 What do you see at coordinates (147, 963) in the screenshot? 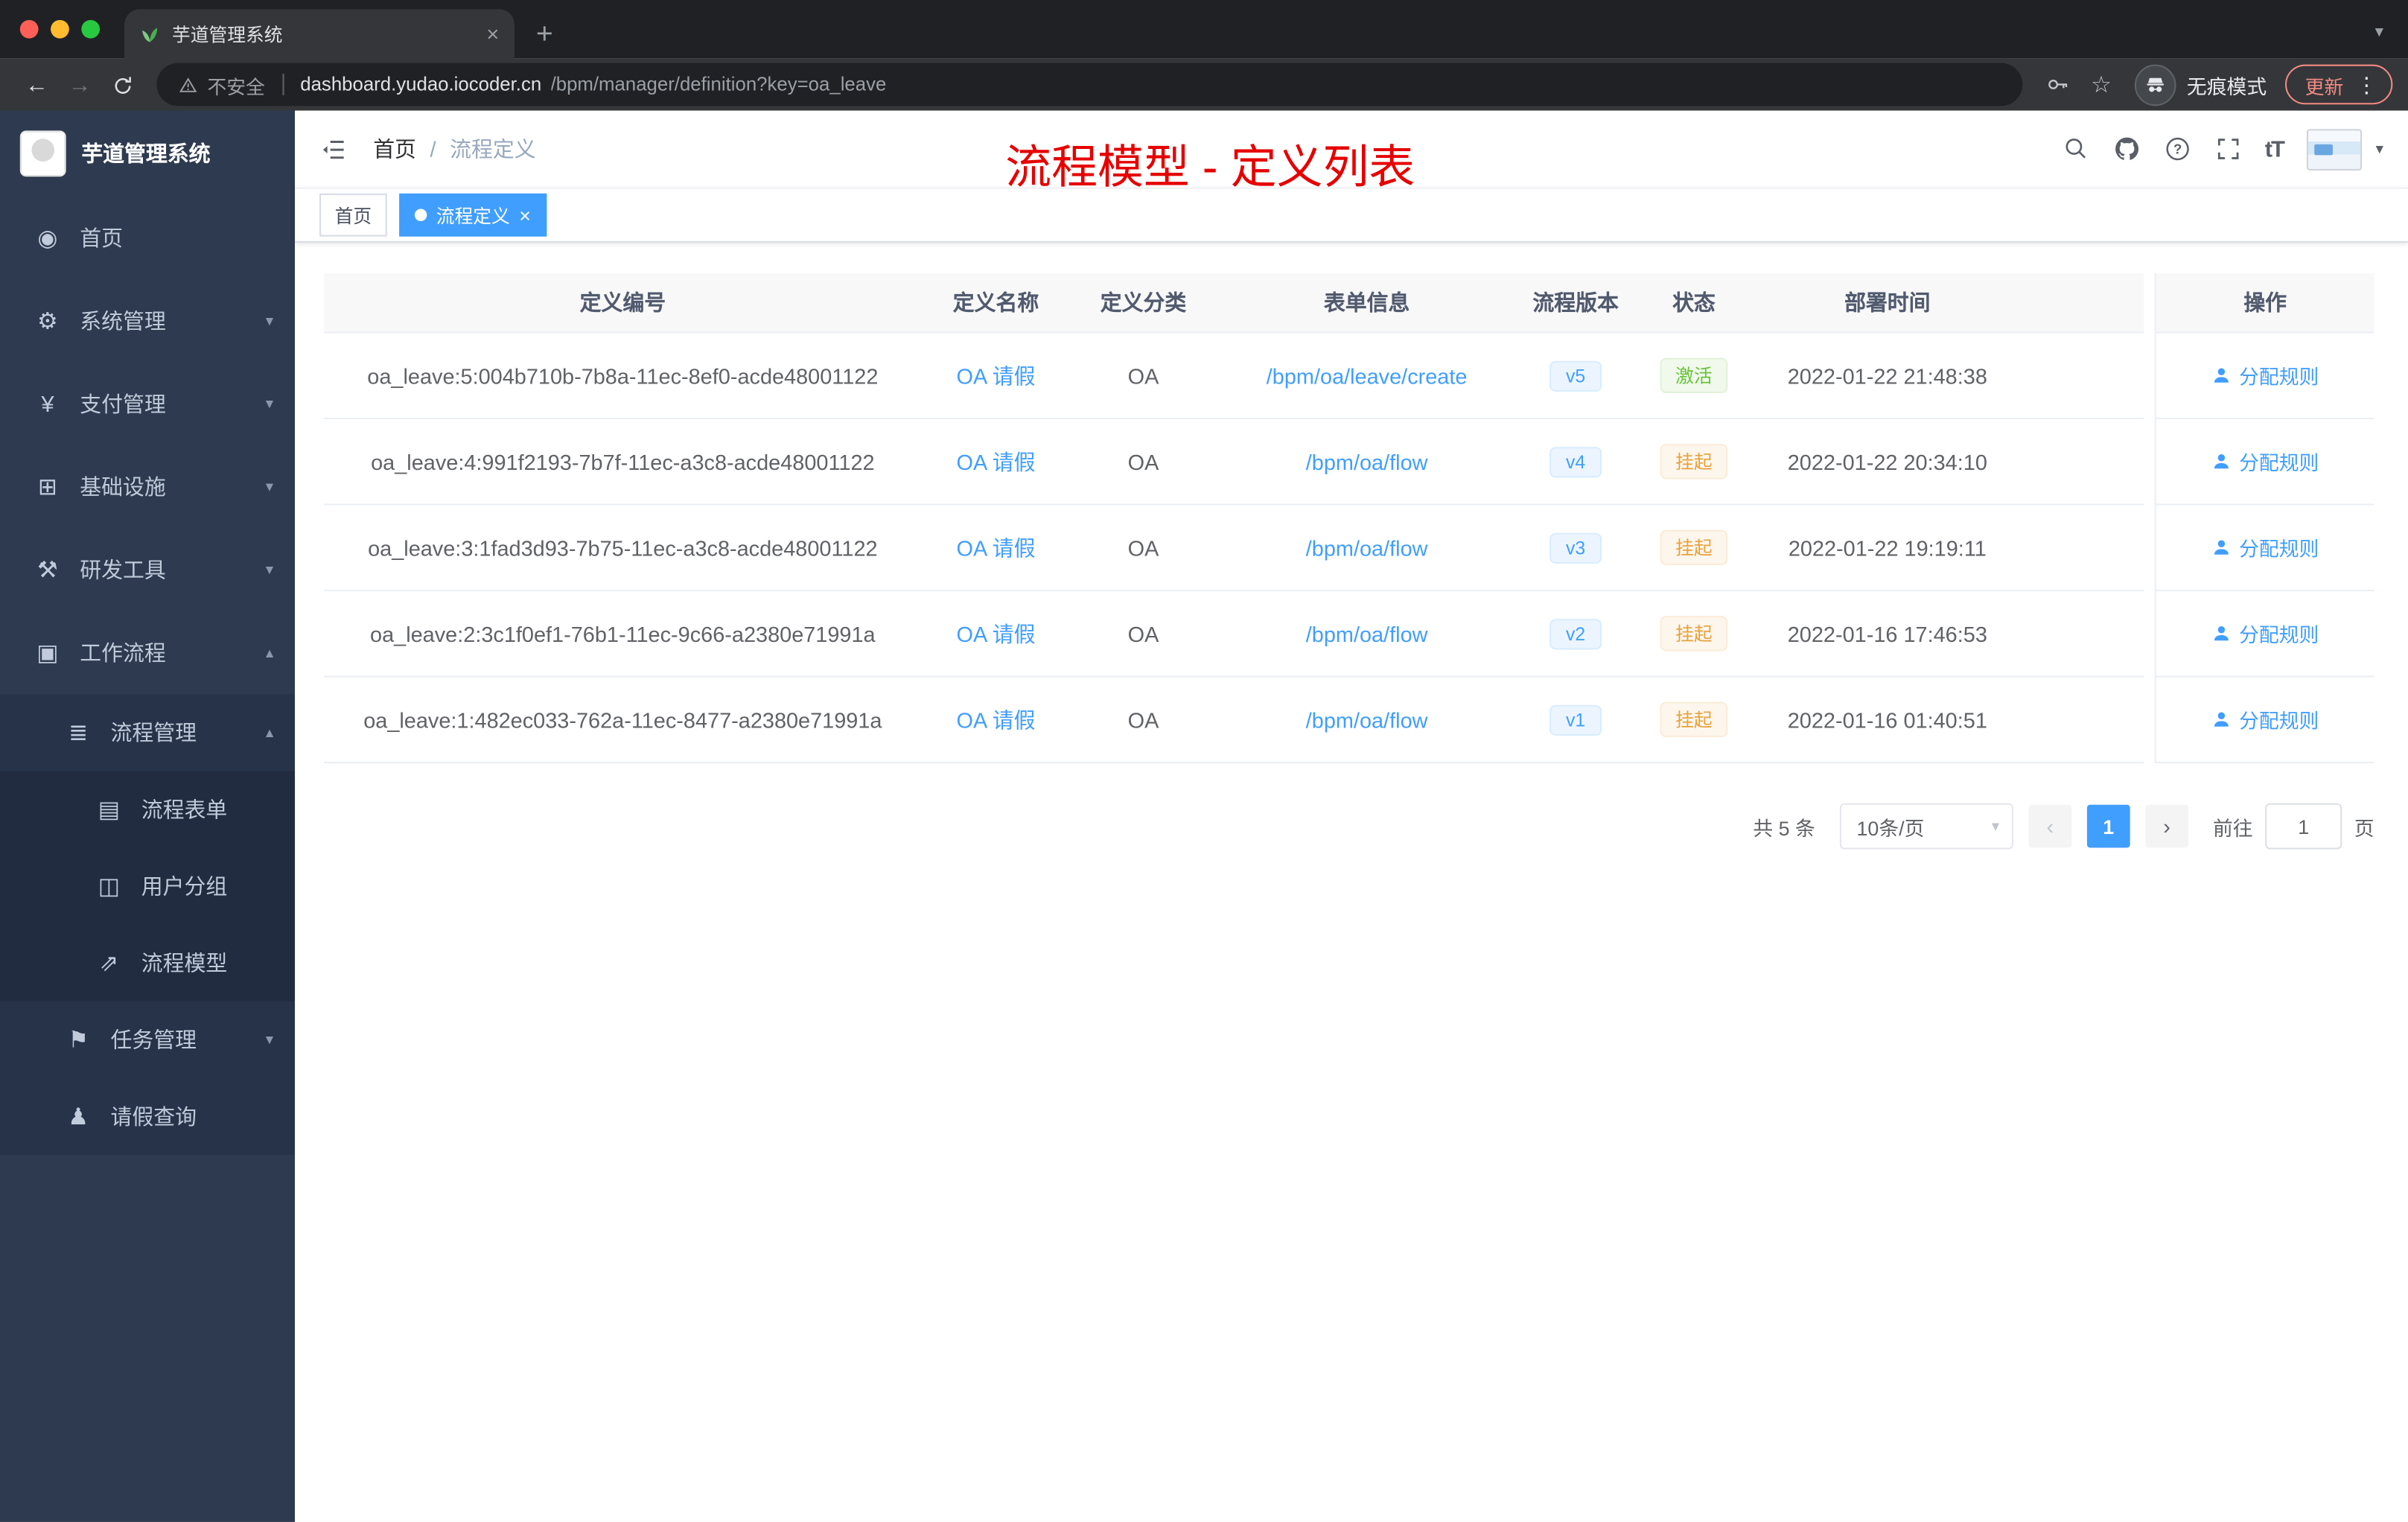
I see `sidebar-item: ⇗ 流程模型 ▾` at bounding box center [147, 963].